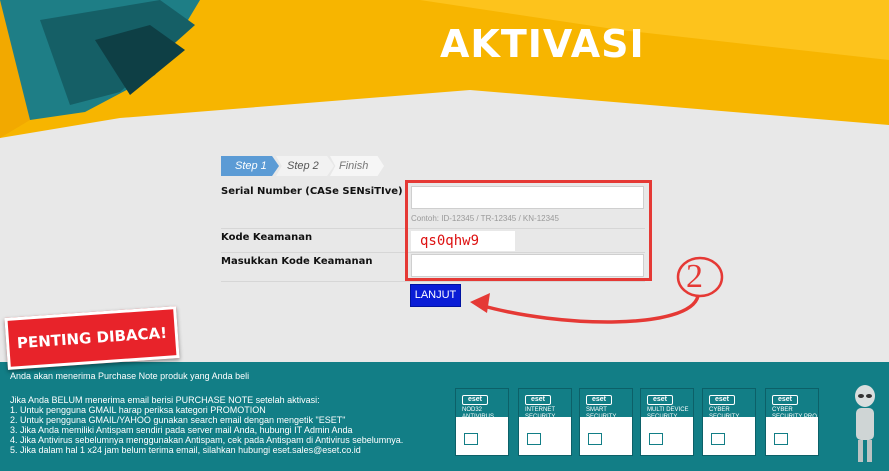 This screenshot has height=471, width=889. What do you see at coordinates (606, 422) in the screenshot?
I see `product-smart-security: eset SMART SECURITY` at bounding box center [606, 422].